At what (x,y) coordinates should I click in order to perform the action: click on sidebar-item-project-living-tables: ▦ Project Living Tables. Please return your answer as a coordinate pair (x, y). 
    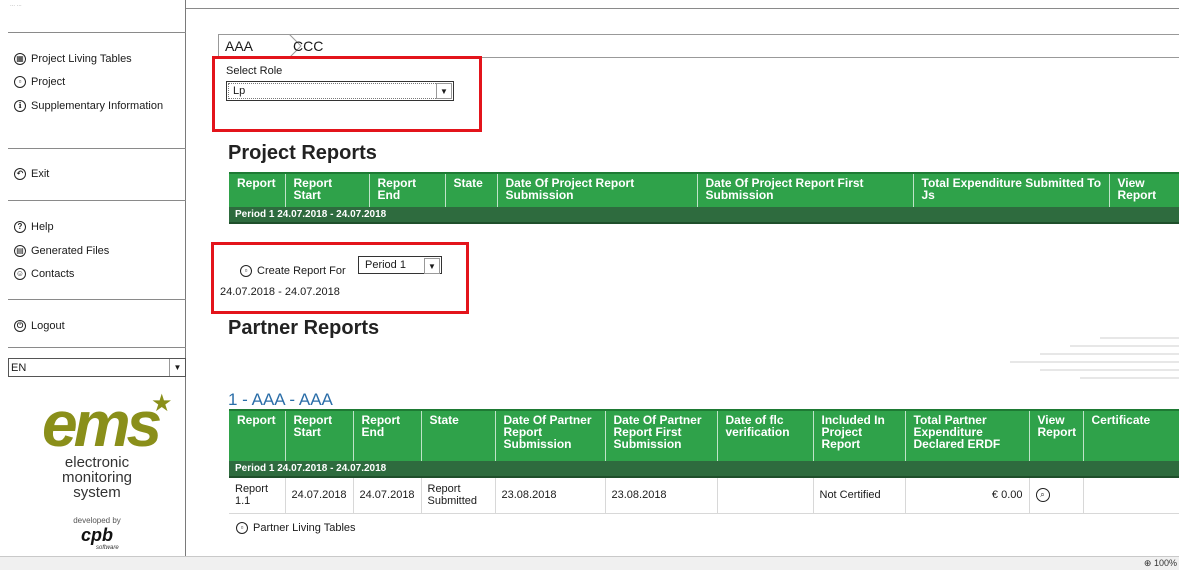
    Looking at the image, I should click on (73, 59).